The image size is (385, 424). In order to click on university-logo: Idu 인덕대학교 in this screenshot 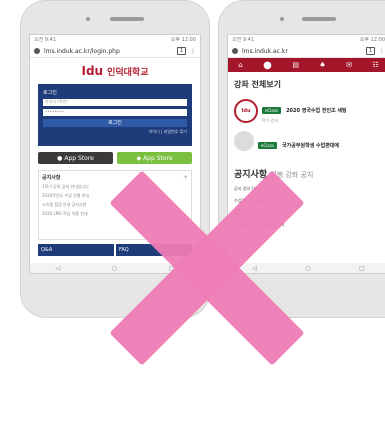, I will do `click(115, 71)`.